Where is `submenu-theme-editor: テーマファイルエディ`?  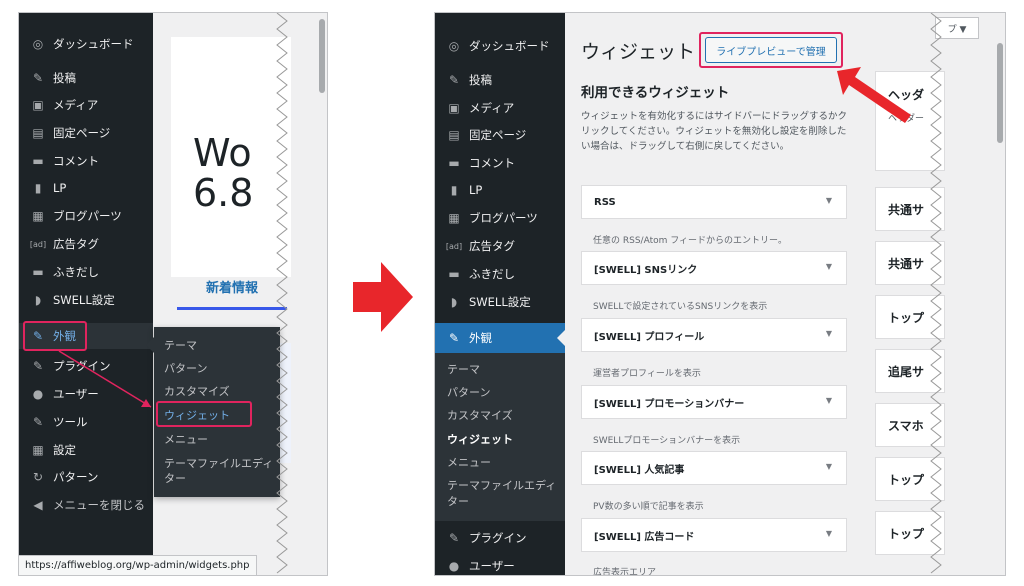 submenu-theme-editor: テーマファイルエディ is located at coordinates (501, 485).